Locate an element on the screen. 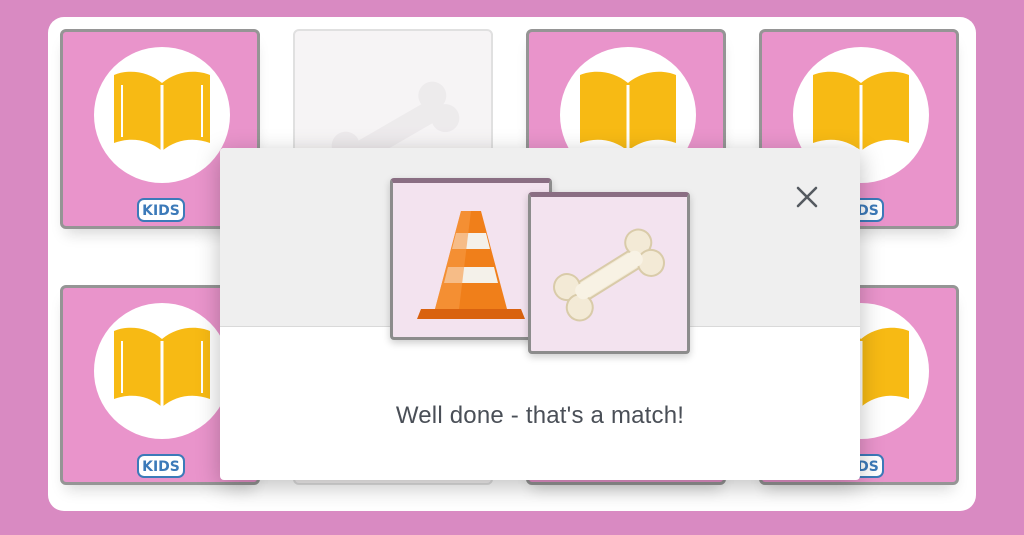  matched-card-bone is located at coordinates (609, 273).